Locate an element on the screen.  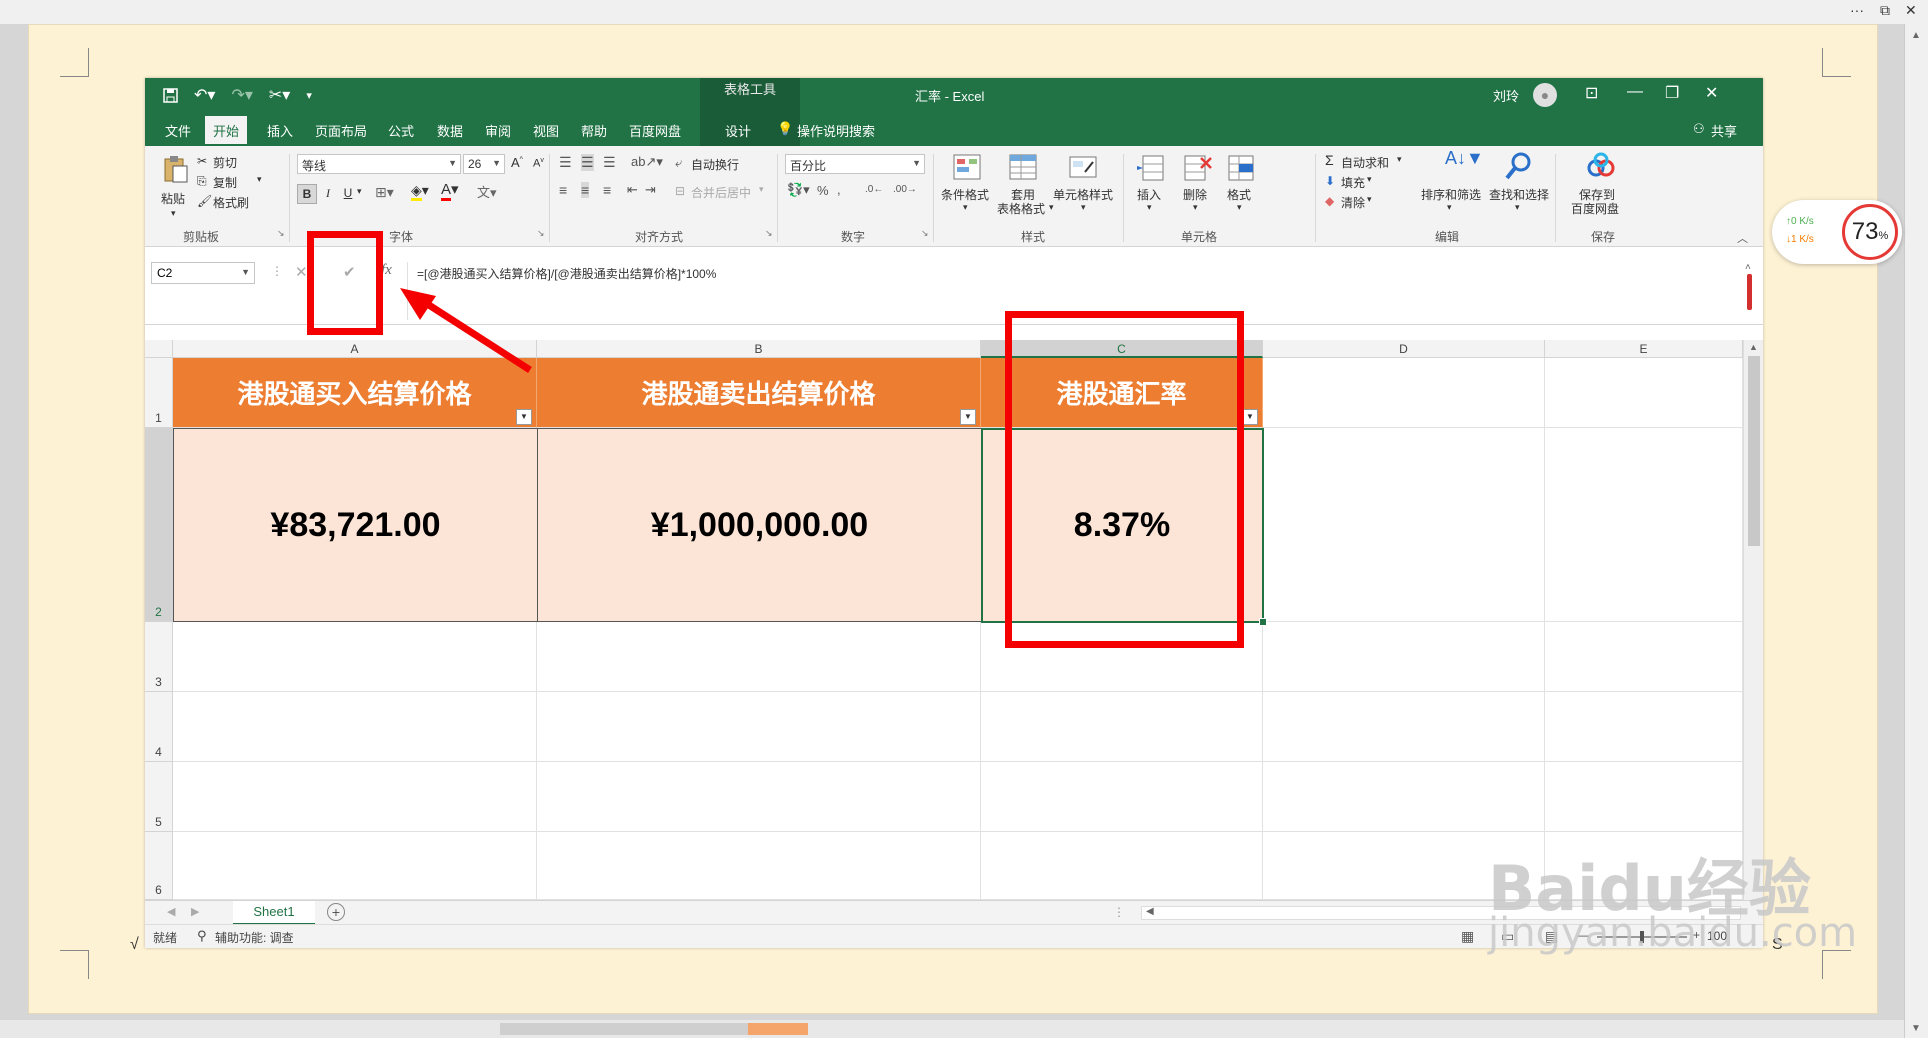
fill-down-icon: ⬇ is located at coordinates (1330, 181).